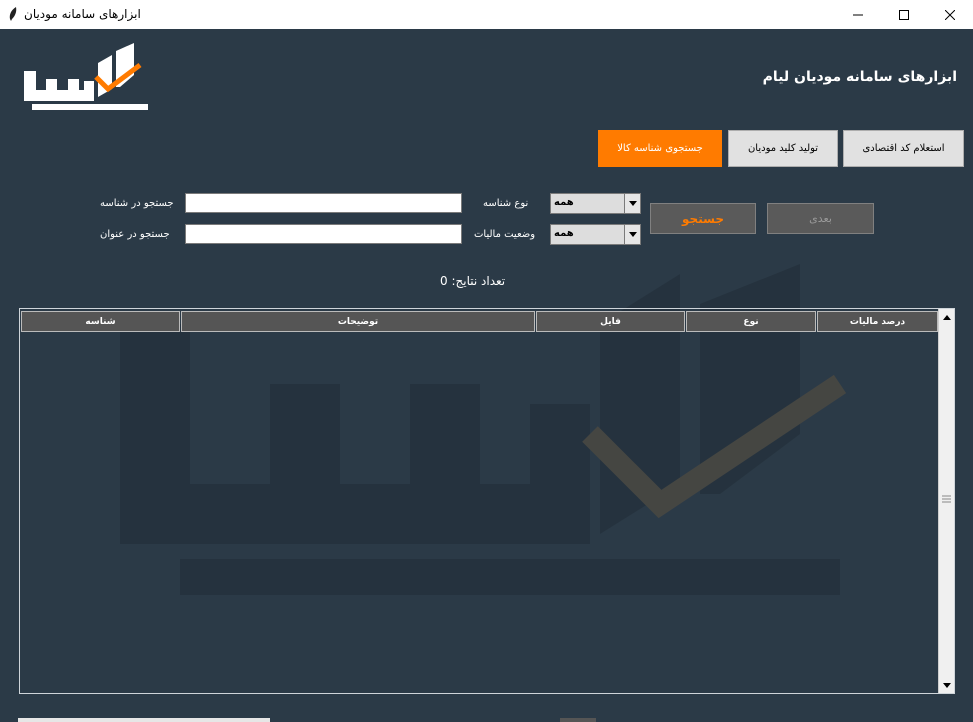  What do you see at coordinates (323, 203) in the screenshot?
I see `search-id-input` at bounding box center [323, 203].